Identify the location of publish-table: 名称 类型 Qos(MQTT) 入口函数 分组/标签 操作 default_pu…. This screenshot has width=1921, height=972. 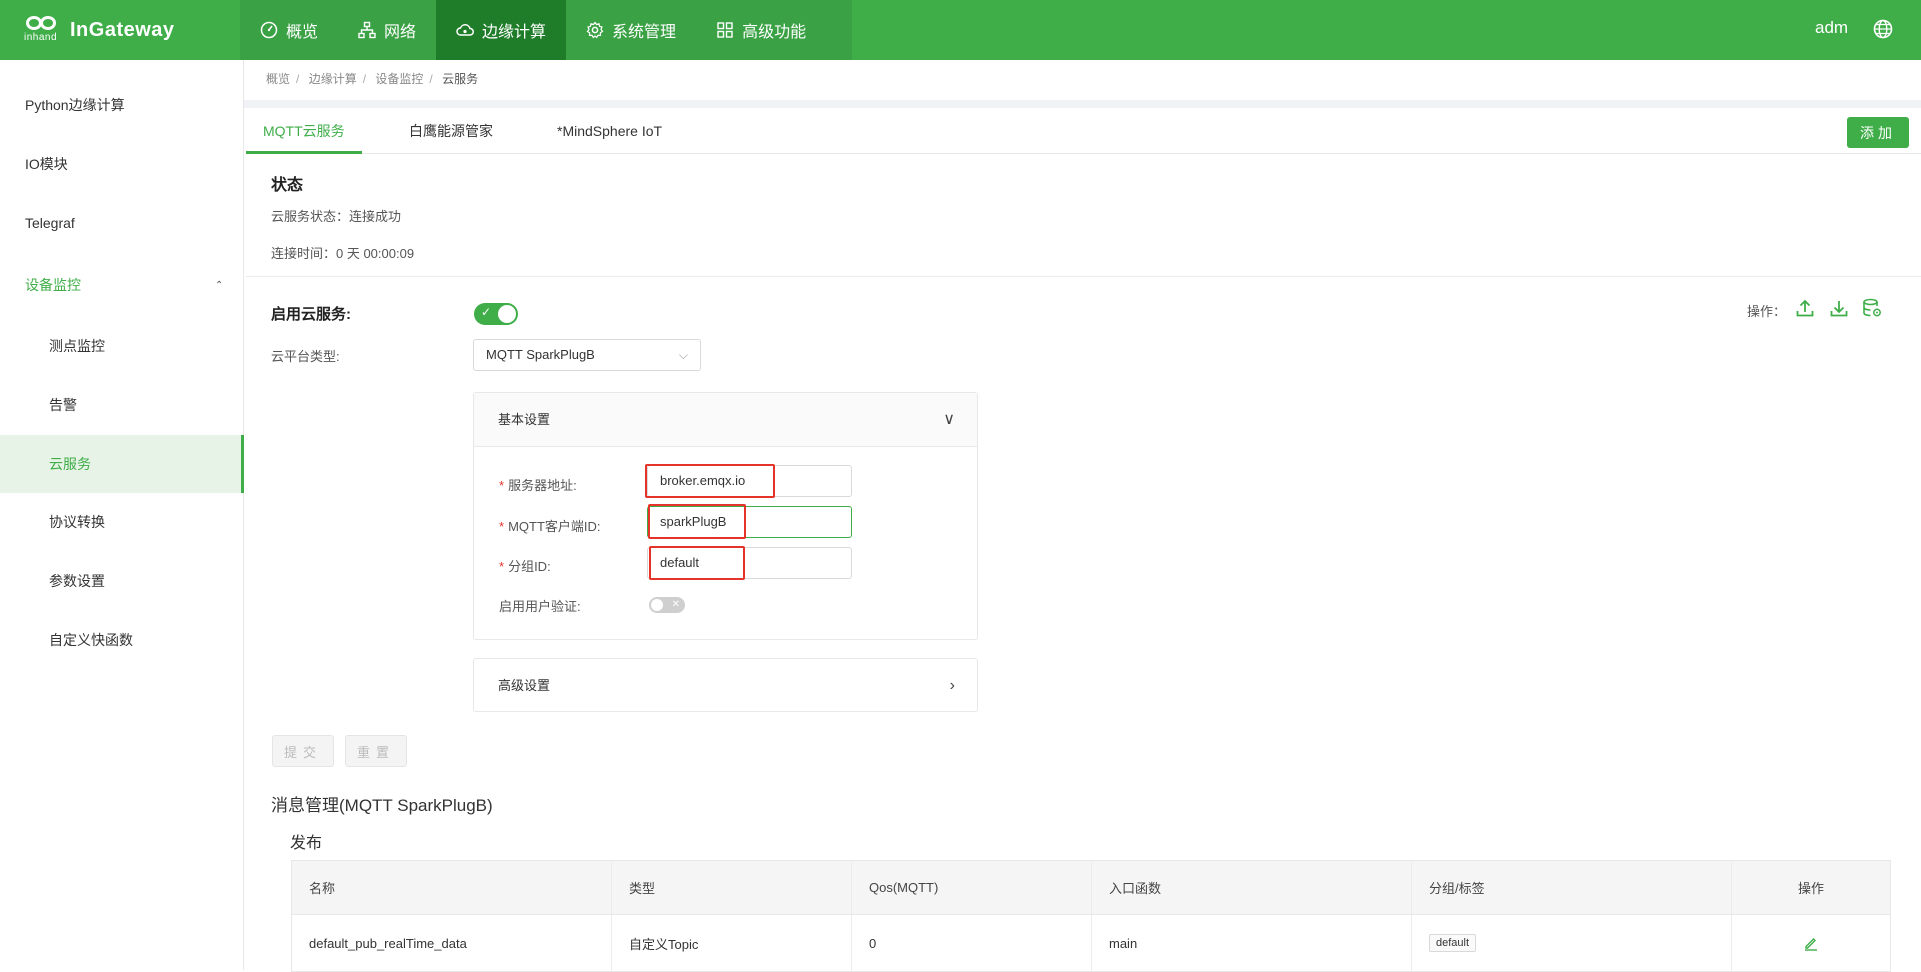
(1091, 916).